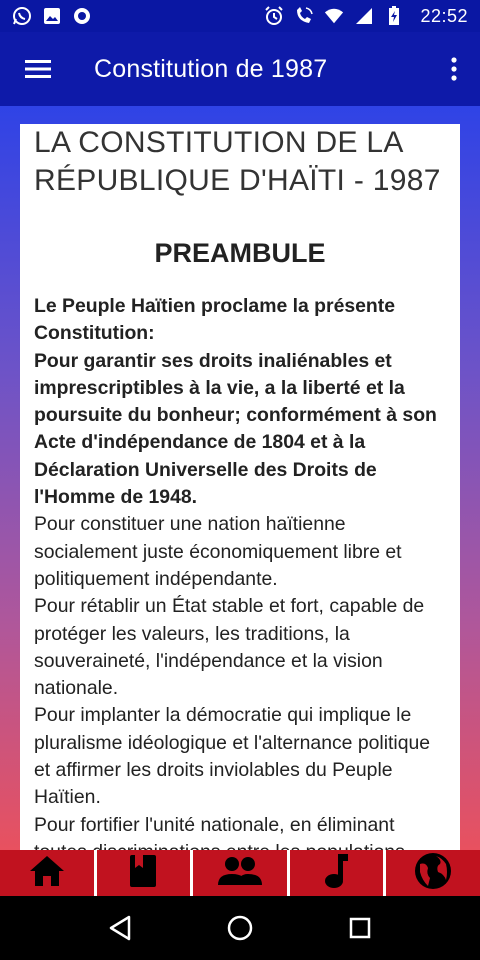 The height and width of the screenshot is (960, 480). I want to click on whatsapp-icon, so click(22, 16).